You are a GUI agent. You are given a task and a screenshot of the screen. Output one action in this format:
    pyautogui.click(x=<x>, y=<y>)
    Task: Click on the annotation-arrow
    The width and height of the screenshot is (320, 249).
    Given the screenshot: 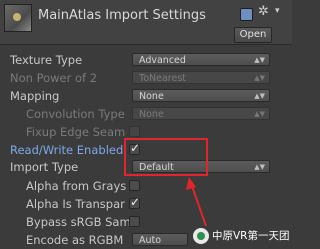 What is the action you would take?
    pyautogui.click(x=196, y=202)
    